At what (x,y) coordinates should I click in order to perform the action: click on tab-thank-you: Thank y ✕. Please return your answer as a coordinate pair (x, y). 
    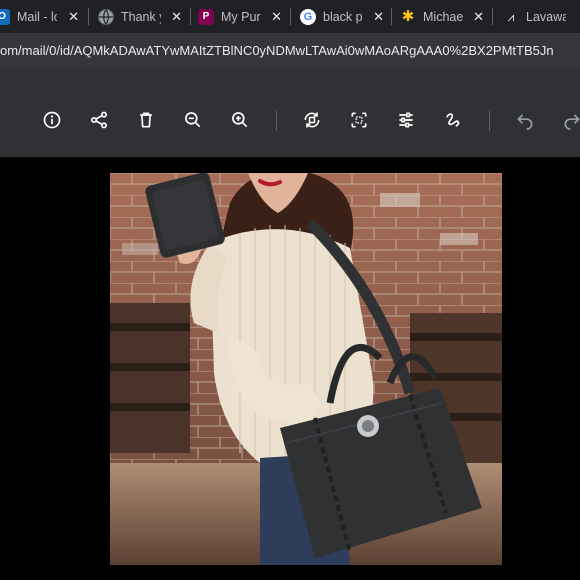
    Looking at the image, I should click on (143, 16).